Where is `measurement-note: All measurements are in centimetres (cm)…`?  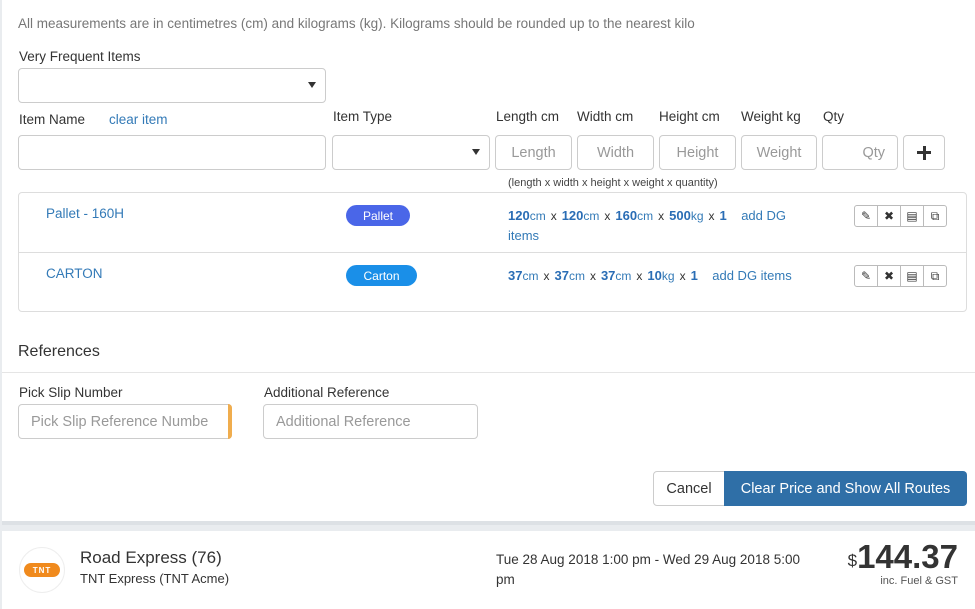 measurement-note: All measurements are in centimetres (cm)… is located at coordinates (356, 23).